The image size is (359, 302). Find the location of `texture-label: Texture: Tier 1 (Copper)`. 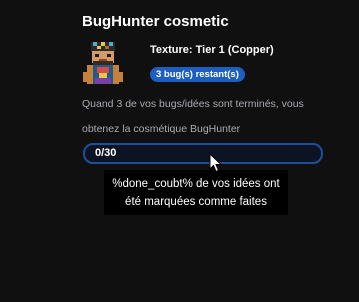

texture-label: Texture: Tier 1 (Copper) is located at coordinates (212, 50).